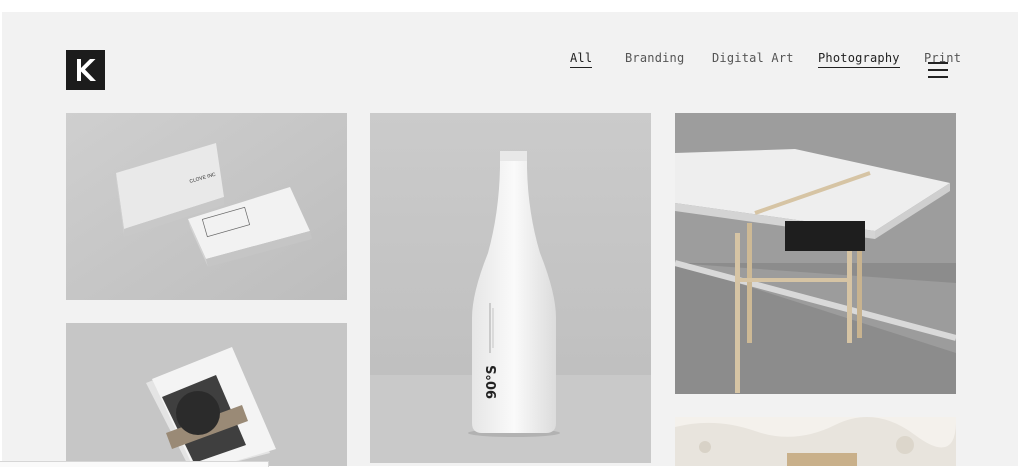  I want to click on filter-digital-art-link: Digital Art, so click(753, 58).